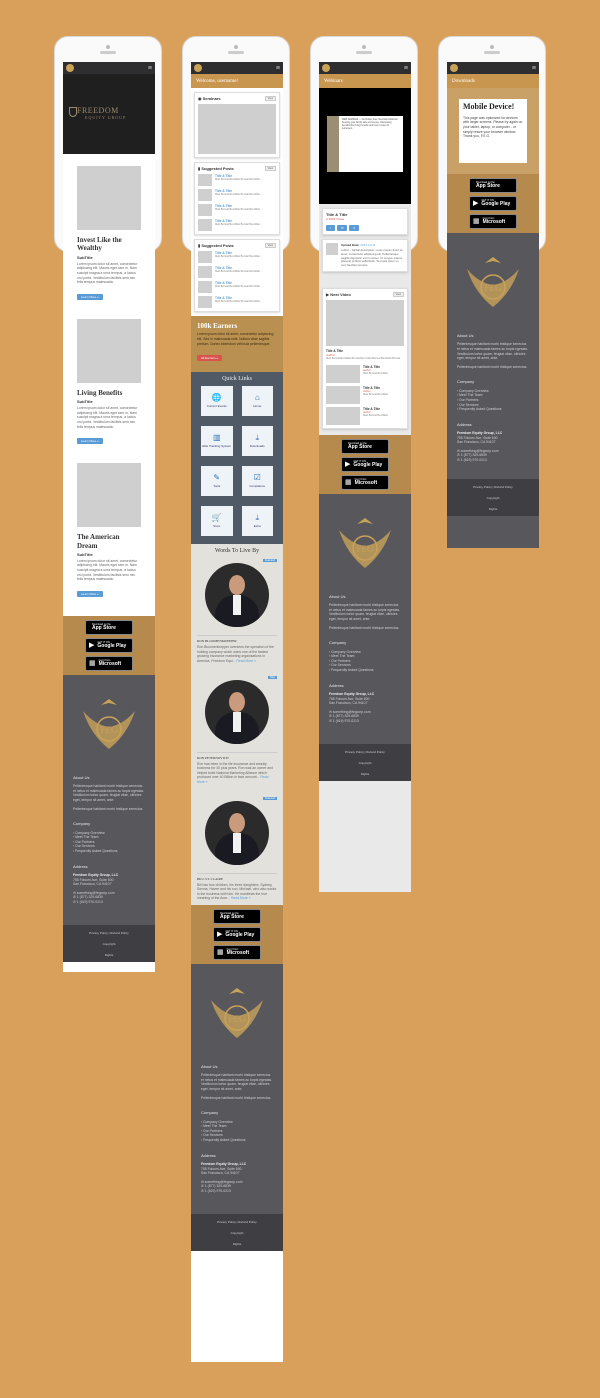 The image size is (600, 1398). What do you see at coordinates (257, 398) in the screenshot?
I see `home-icon: ⌂` at bounding box center [257, 398].